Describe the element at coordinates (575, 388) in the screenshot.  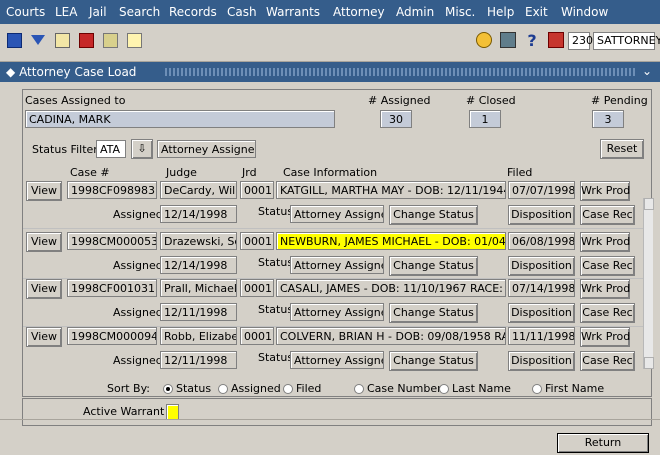
I see `sort-first-name-label: First Name` at that location.